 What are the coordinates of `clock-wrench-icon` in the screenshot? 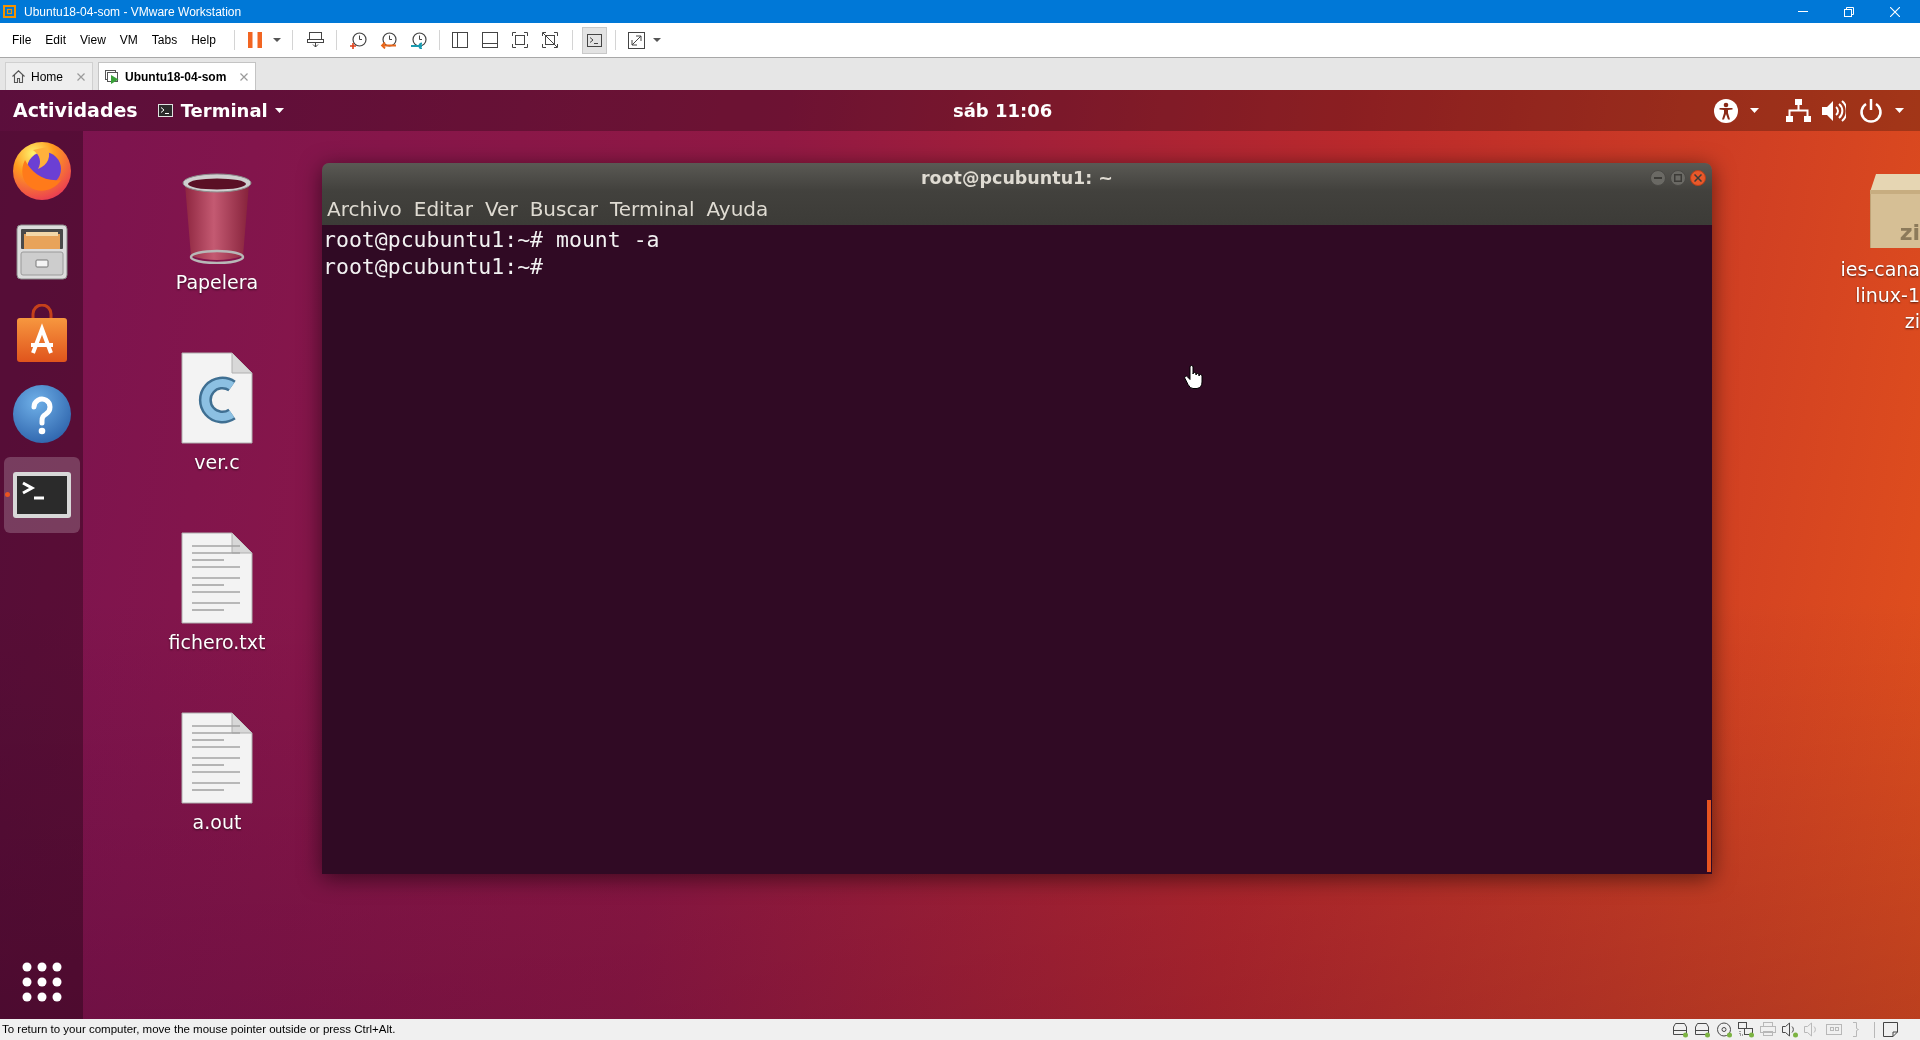 It's located at (418, 40).